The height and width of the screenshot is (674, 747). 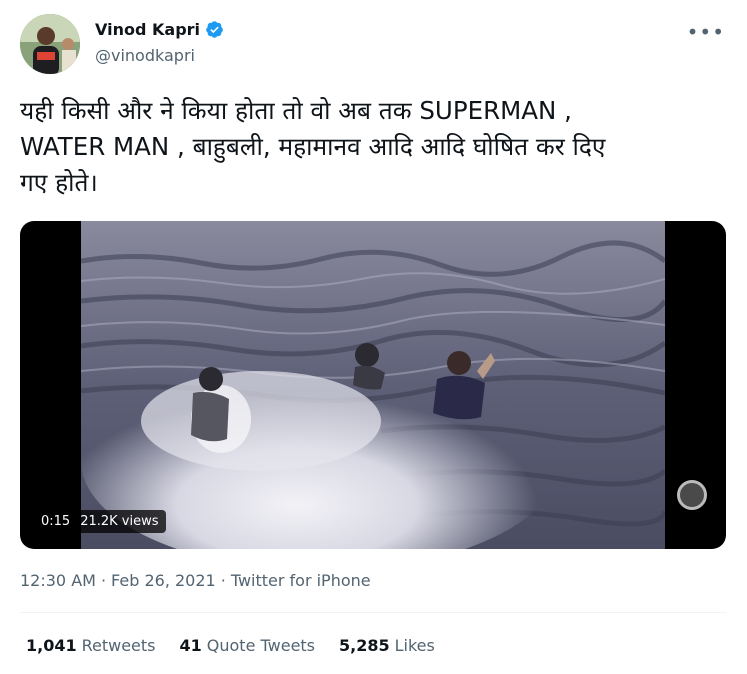 I want to click on quote-tweets-label: Quote Tweets, so click(x=261, y=645).